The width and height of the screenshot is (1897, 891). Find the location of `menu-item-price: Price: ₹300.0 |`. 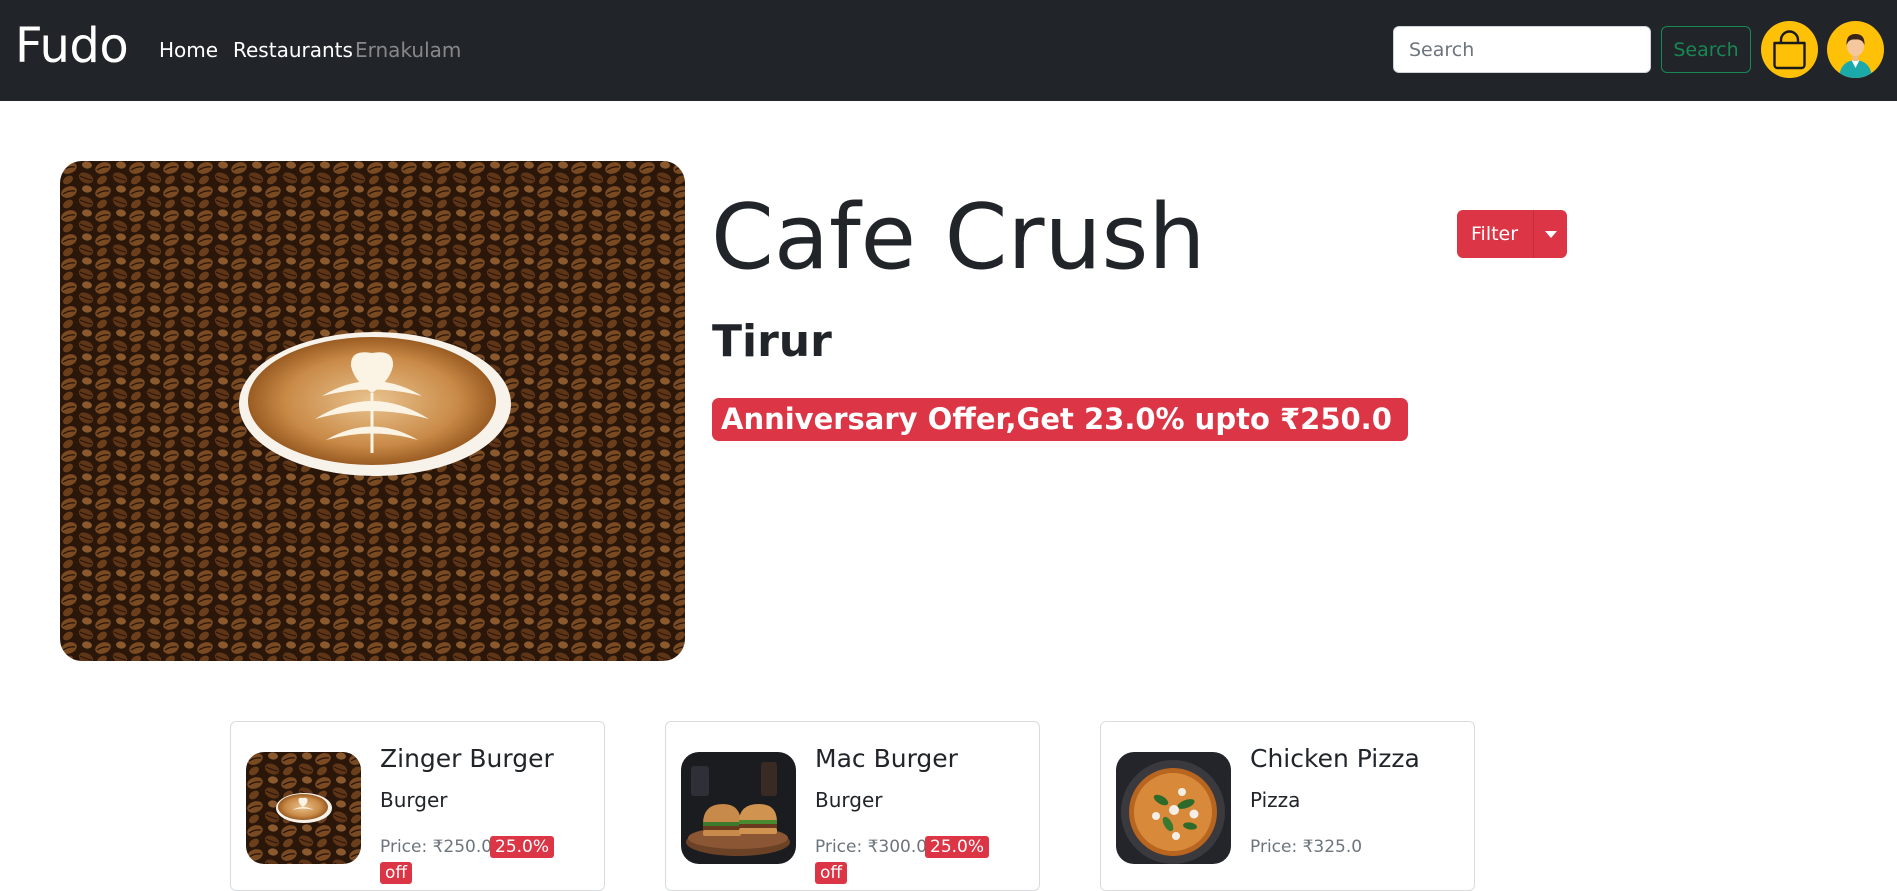

menu-item-price: Price: ₹300.0 | is located at coordinates (877, 847).